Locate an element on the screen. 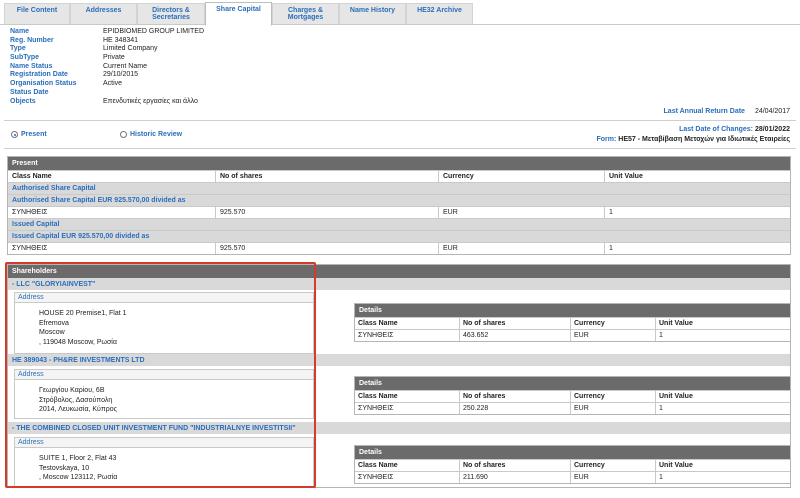 This screenshot has width=800, height=498. cell-no-of-shares: 211.690 is located at coordinates (514, 477).